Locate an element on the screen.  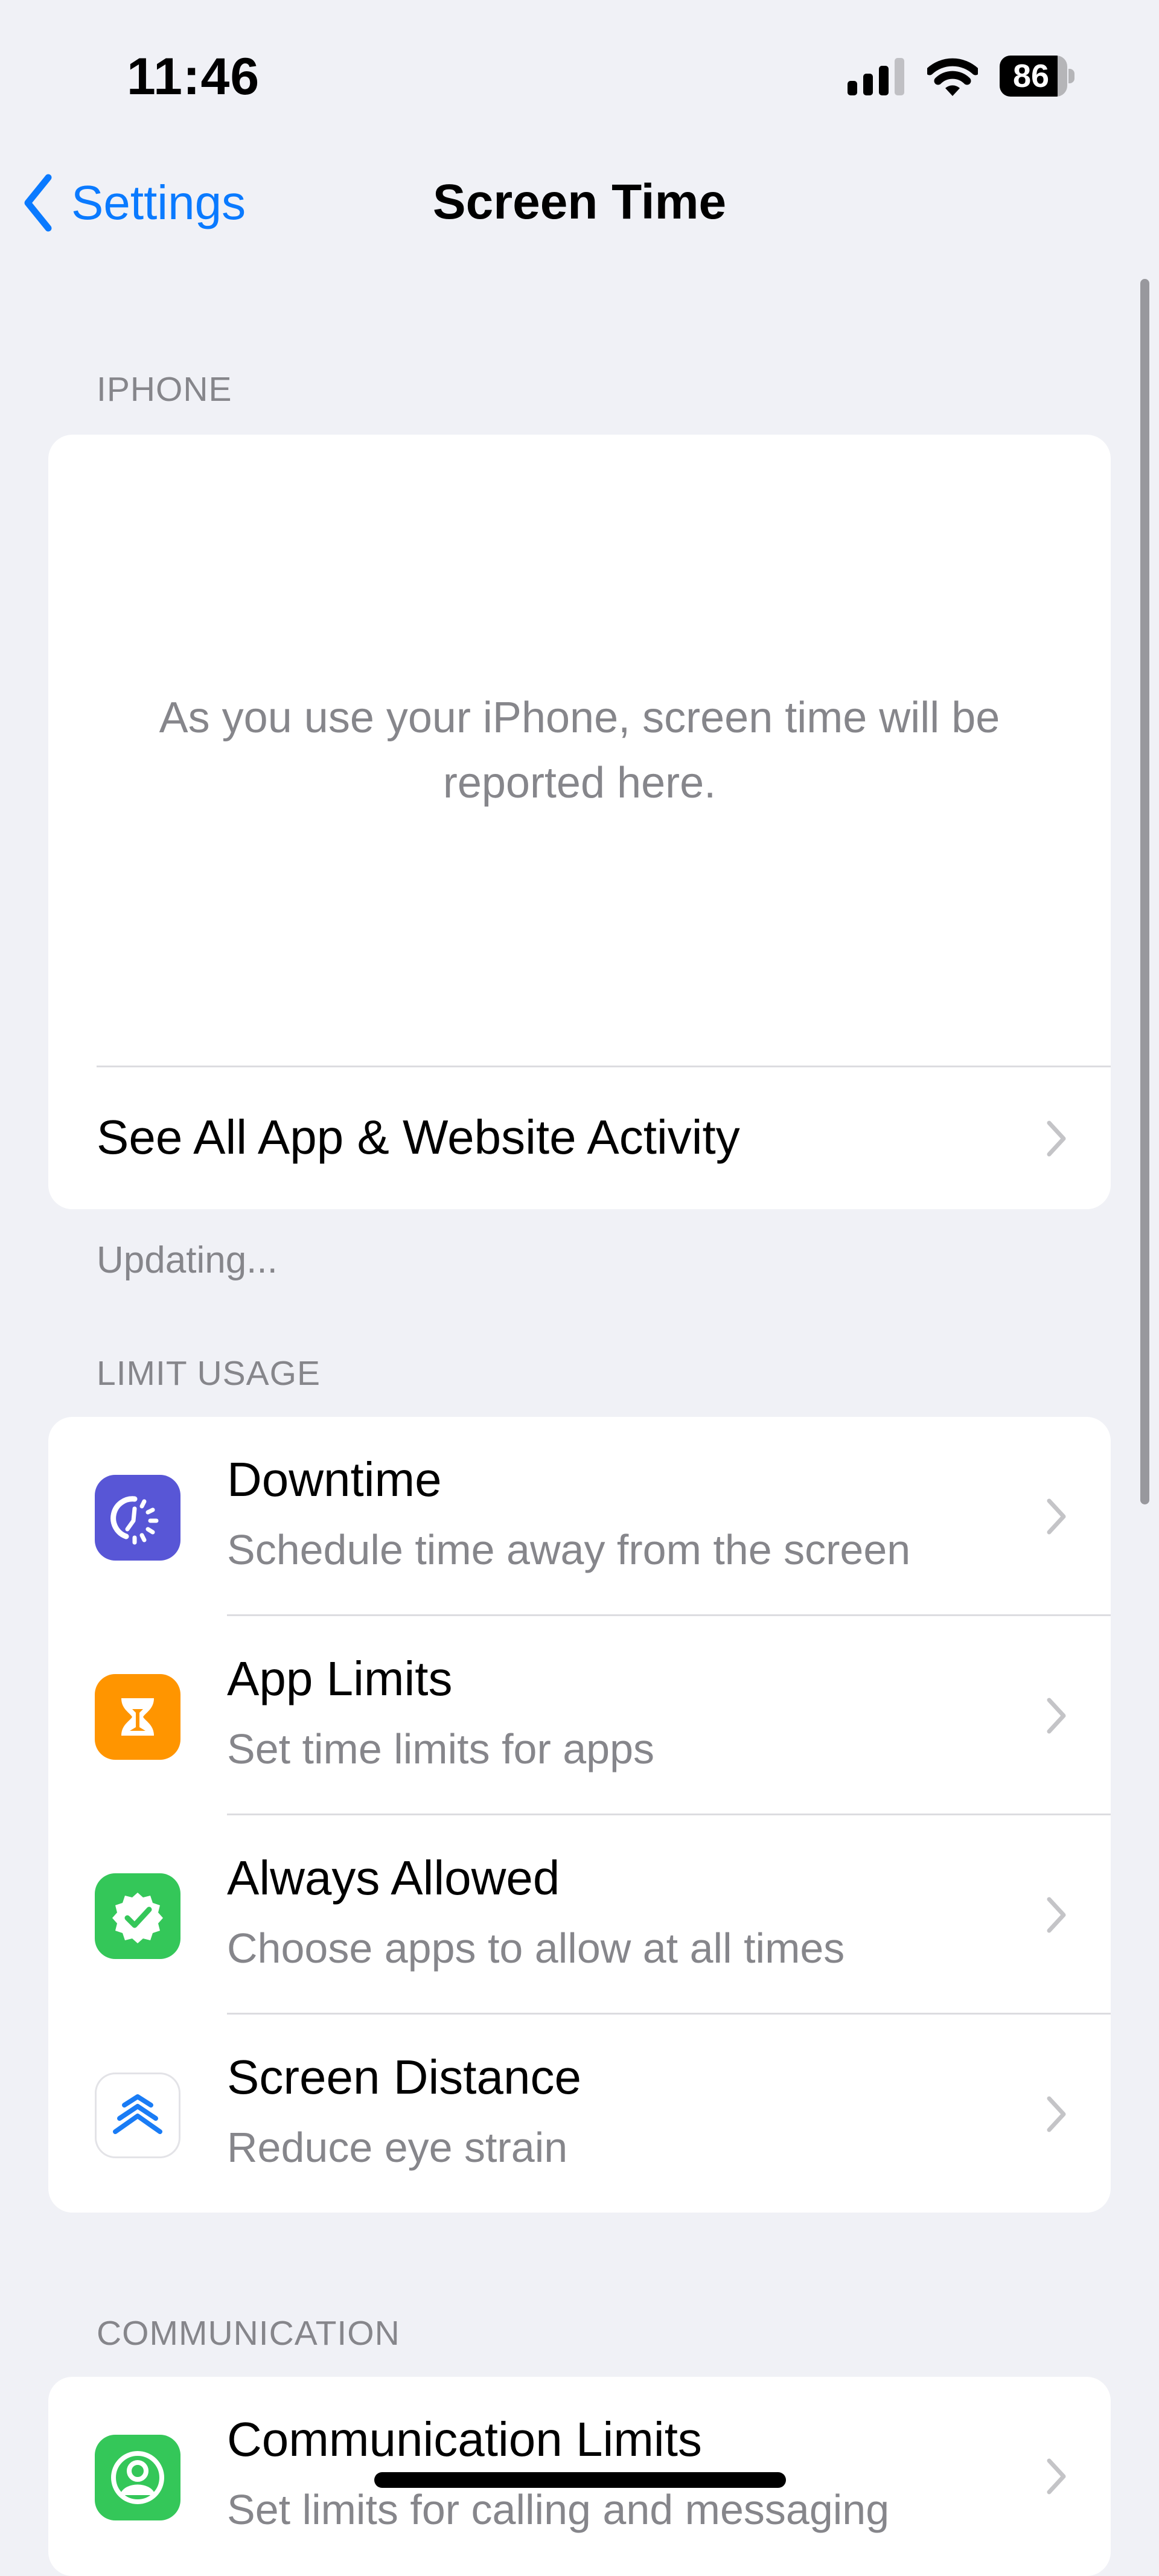
app-limits-row: App Limits Set time limits for apps is located at coordinates (579, 1715).